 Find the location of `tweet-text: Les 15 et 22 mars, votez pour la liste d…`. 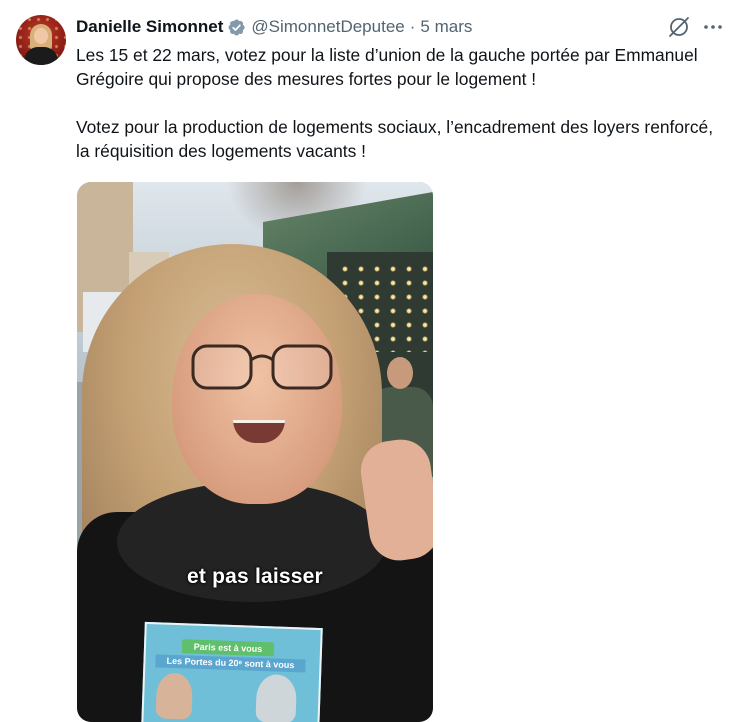

tweet-text: Les 15 et 22 mars, votez pour la liste d… is located at coordinates (401, 103).